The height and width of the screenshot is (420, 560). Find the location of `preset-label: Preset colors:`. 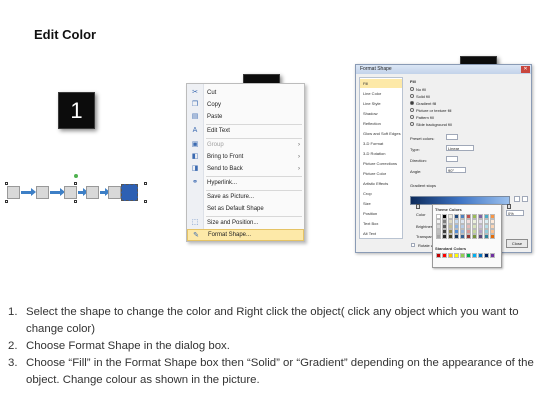

preset-label: Preset colors: is located at coordinates (422, 138).